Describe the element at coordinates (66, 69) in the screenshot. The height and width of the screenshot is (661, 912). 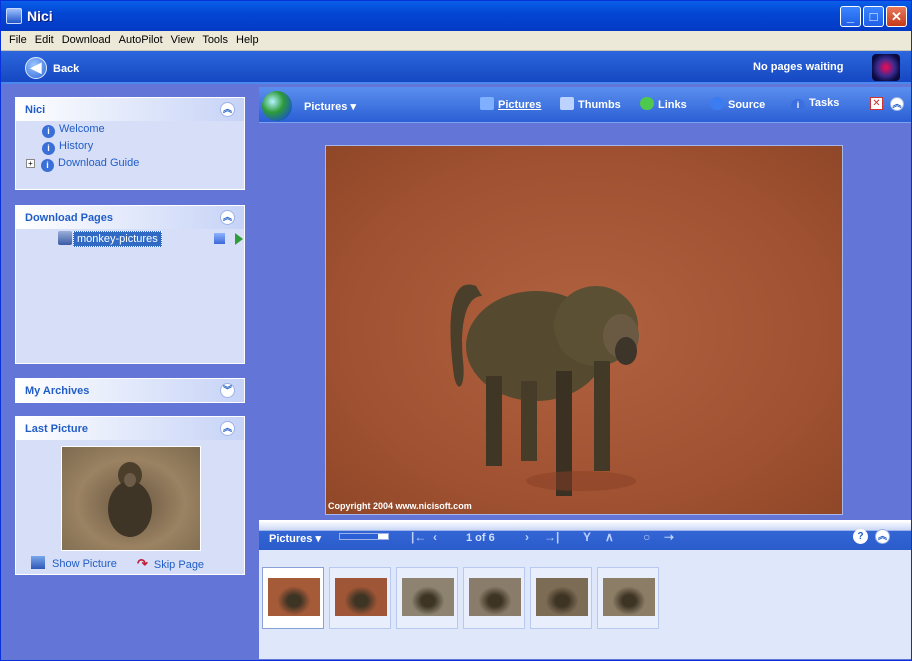
I see `back-label: Back` at that location.